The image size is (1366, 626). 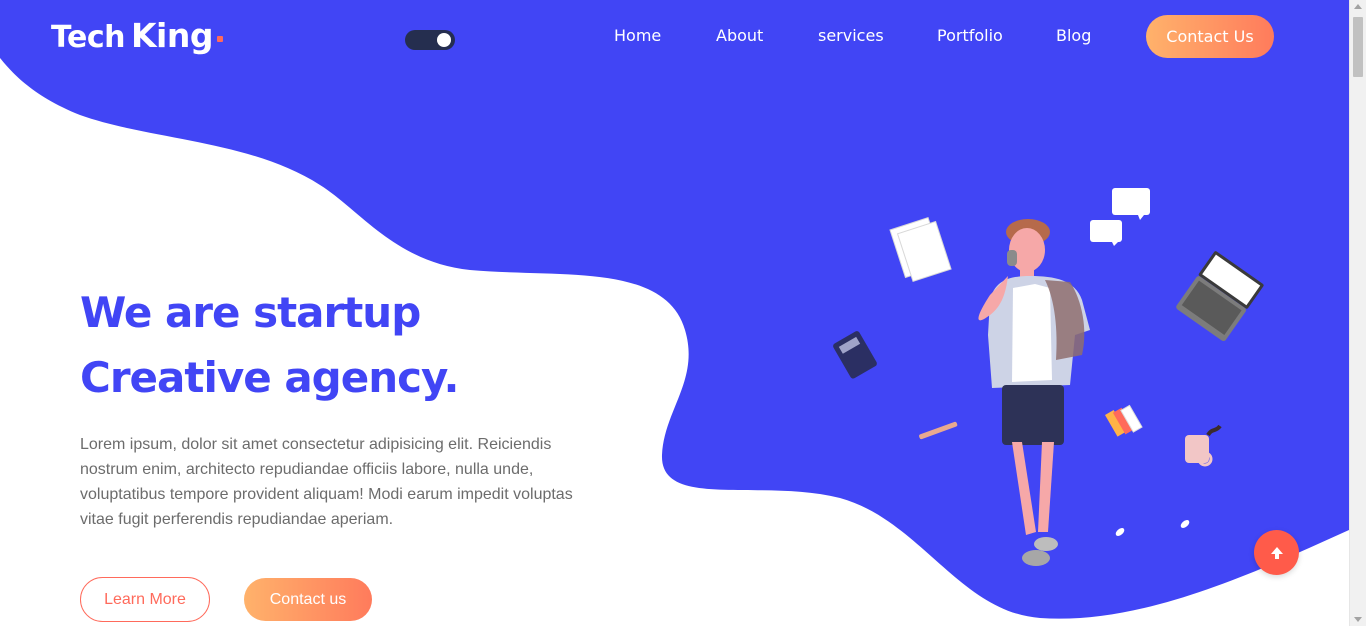 What do you see at coordinates (851, 35) in the screenshot?
I see `nav-services: services` at bounding box center [851, 35].